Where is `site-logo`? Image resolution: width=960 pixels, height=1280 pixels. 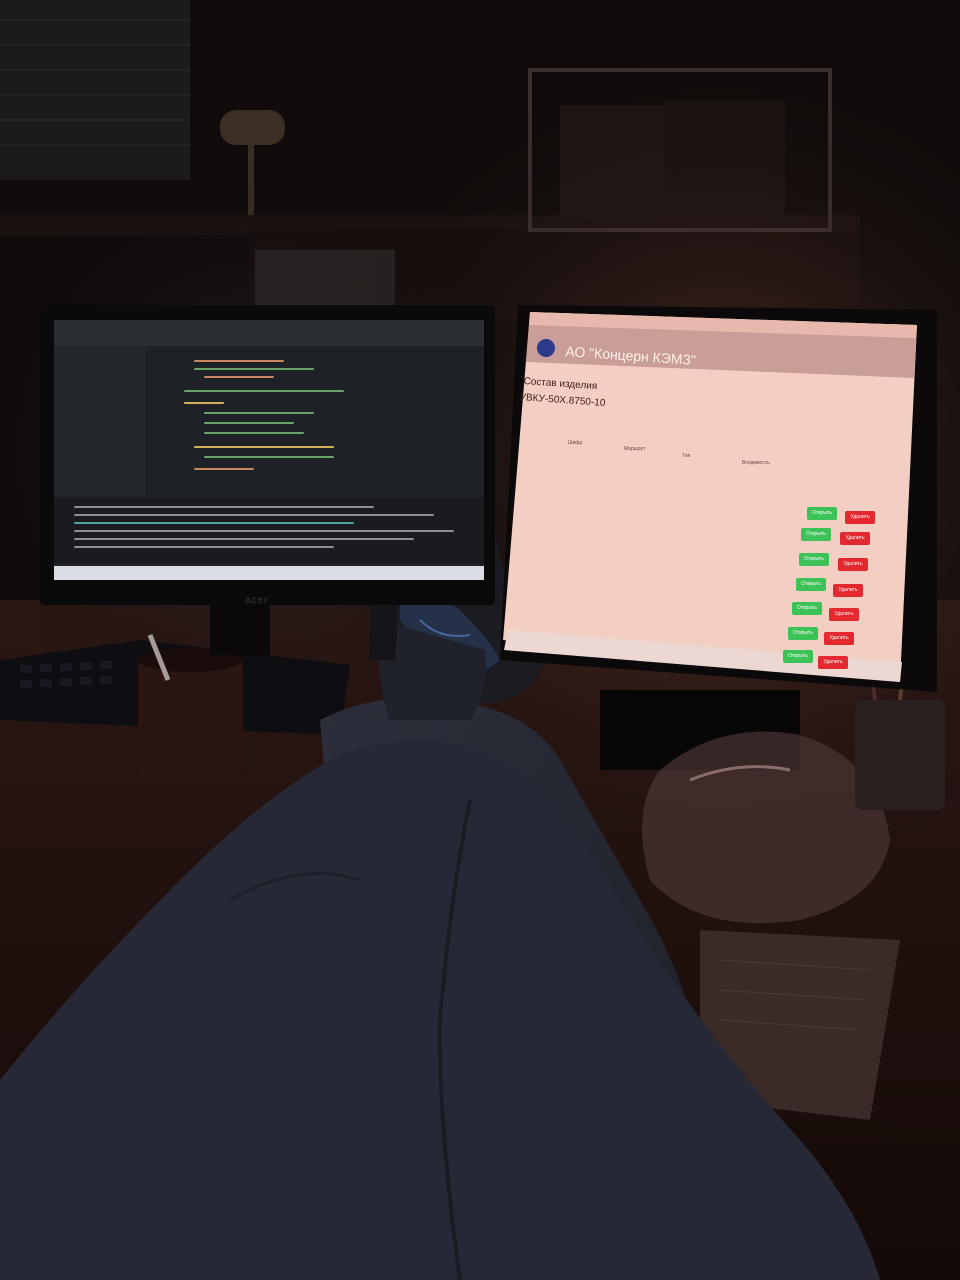
site-logo is located at coordinates (546, 348).